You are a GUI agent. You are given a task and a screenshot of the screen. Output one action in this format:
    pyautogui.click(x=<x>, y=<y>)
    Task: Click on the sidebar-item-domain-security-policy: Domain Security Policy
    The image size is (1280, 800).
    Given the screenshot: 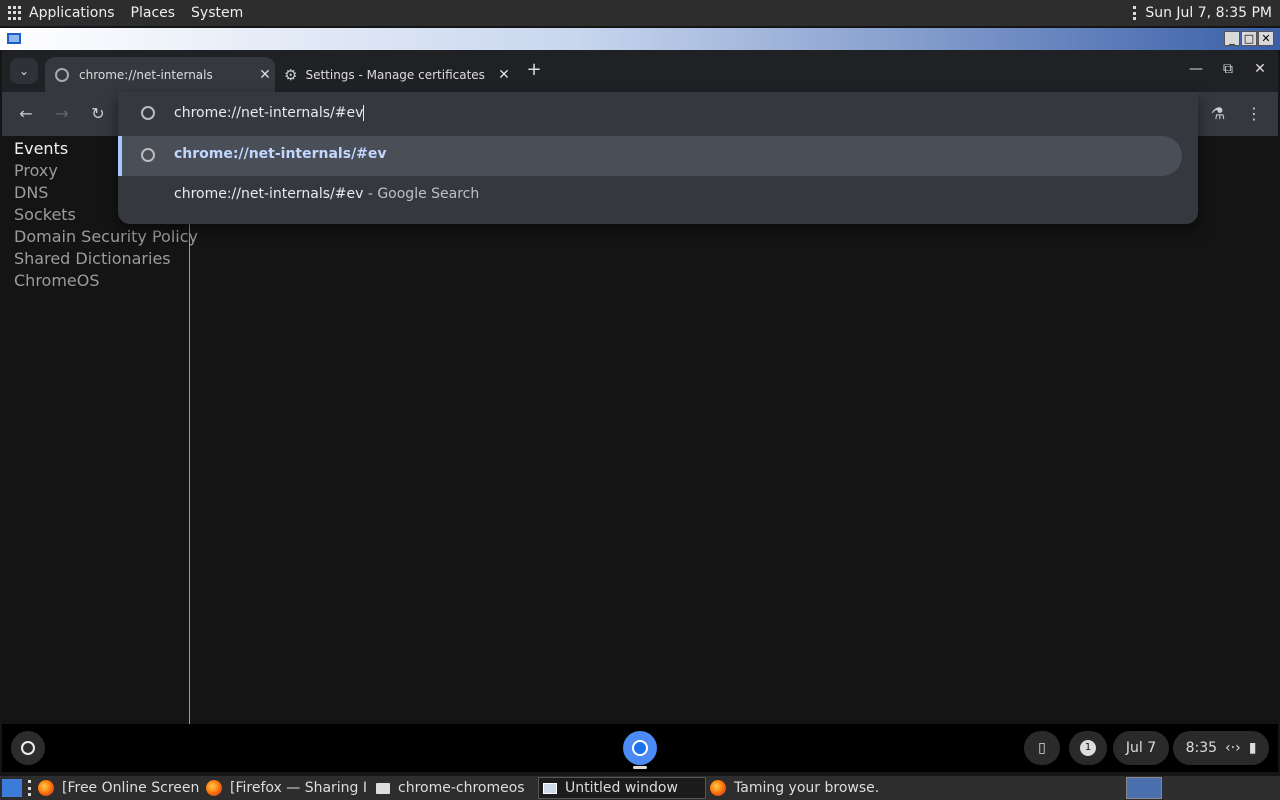 What is the action you would take?
    pyautogui.click(x=106, y=236)
    